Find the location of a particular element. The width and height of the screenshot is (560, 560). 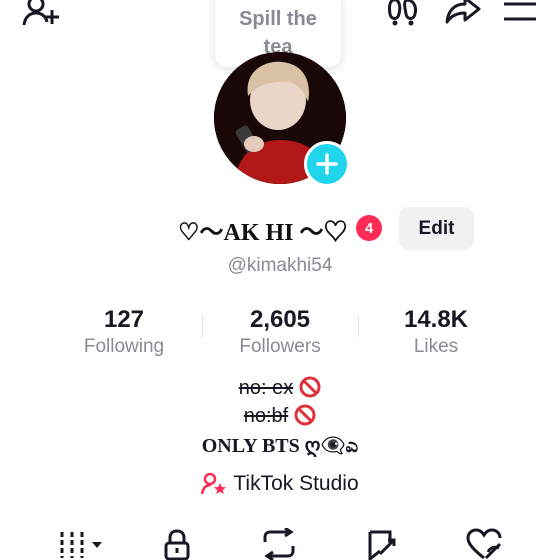

creator-star-icon is located at coordinates (214, 484).